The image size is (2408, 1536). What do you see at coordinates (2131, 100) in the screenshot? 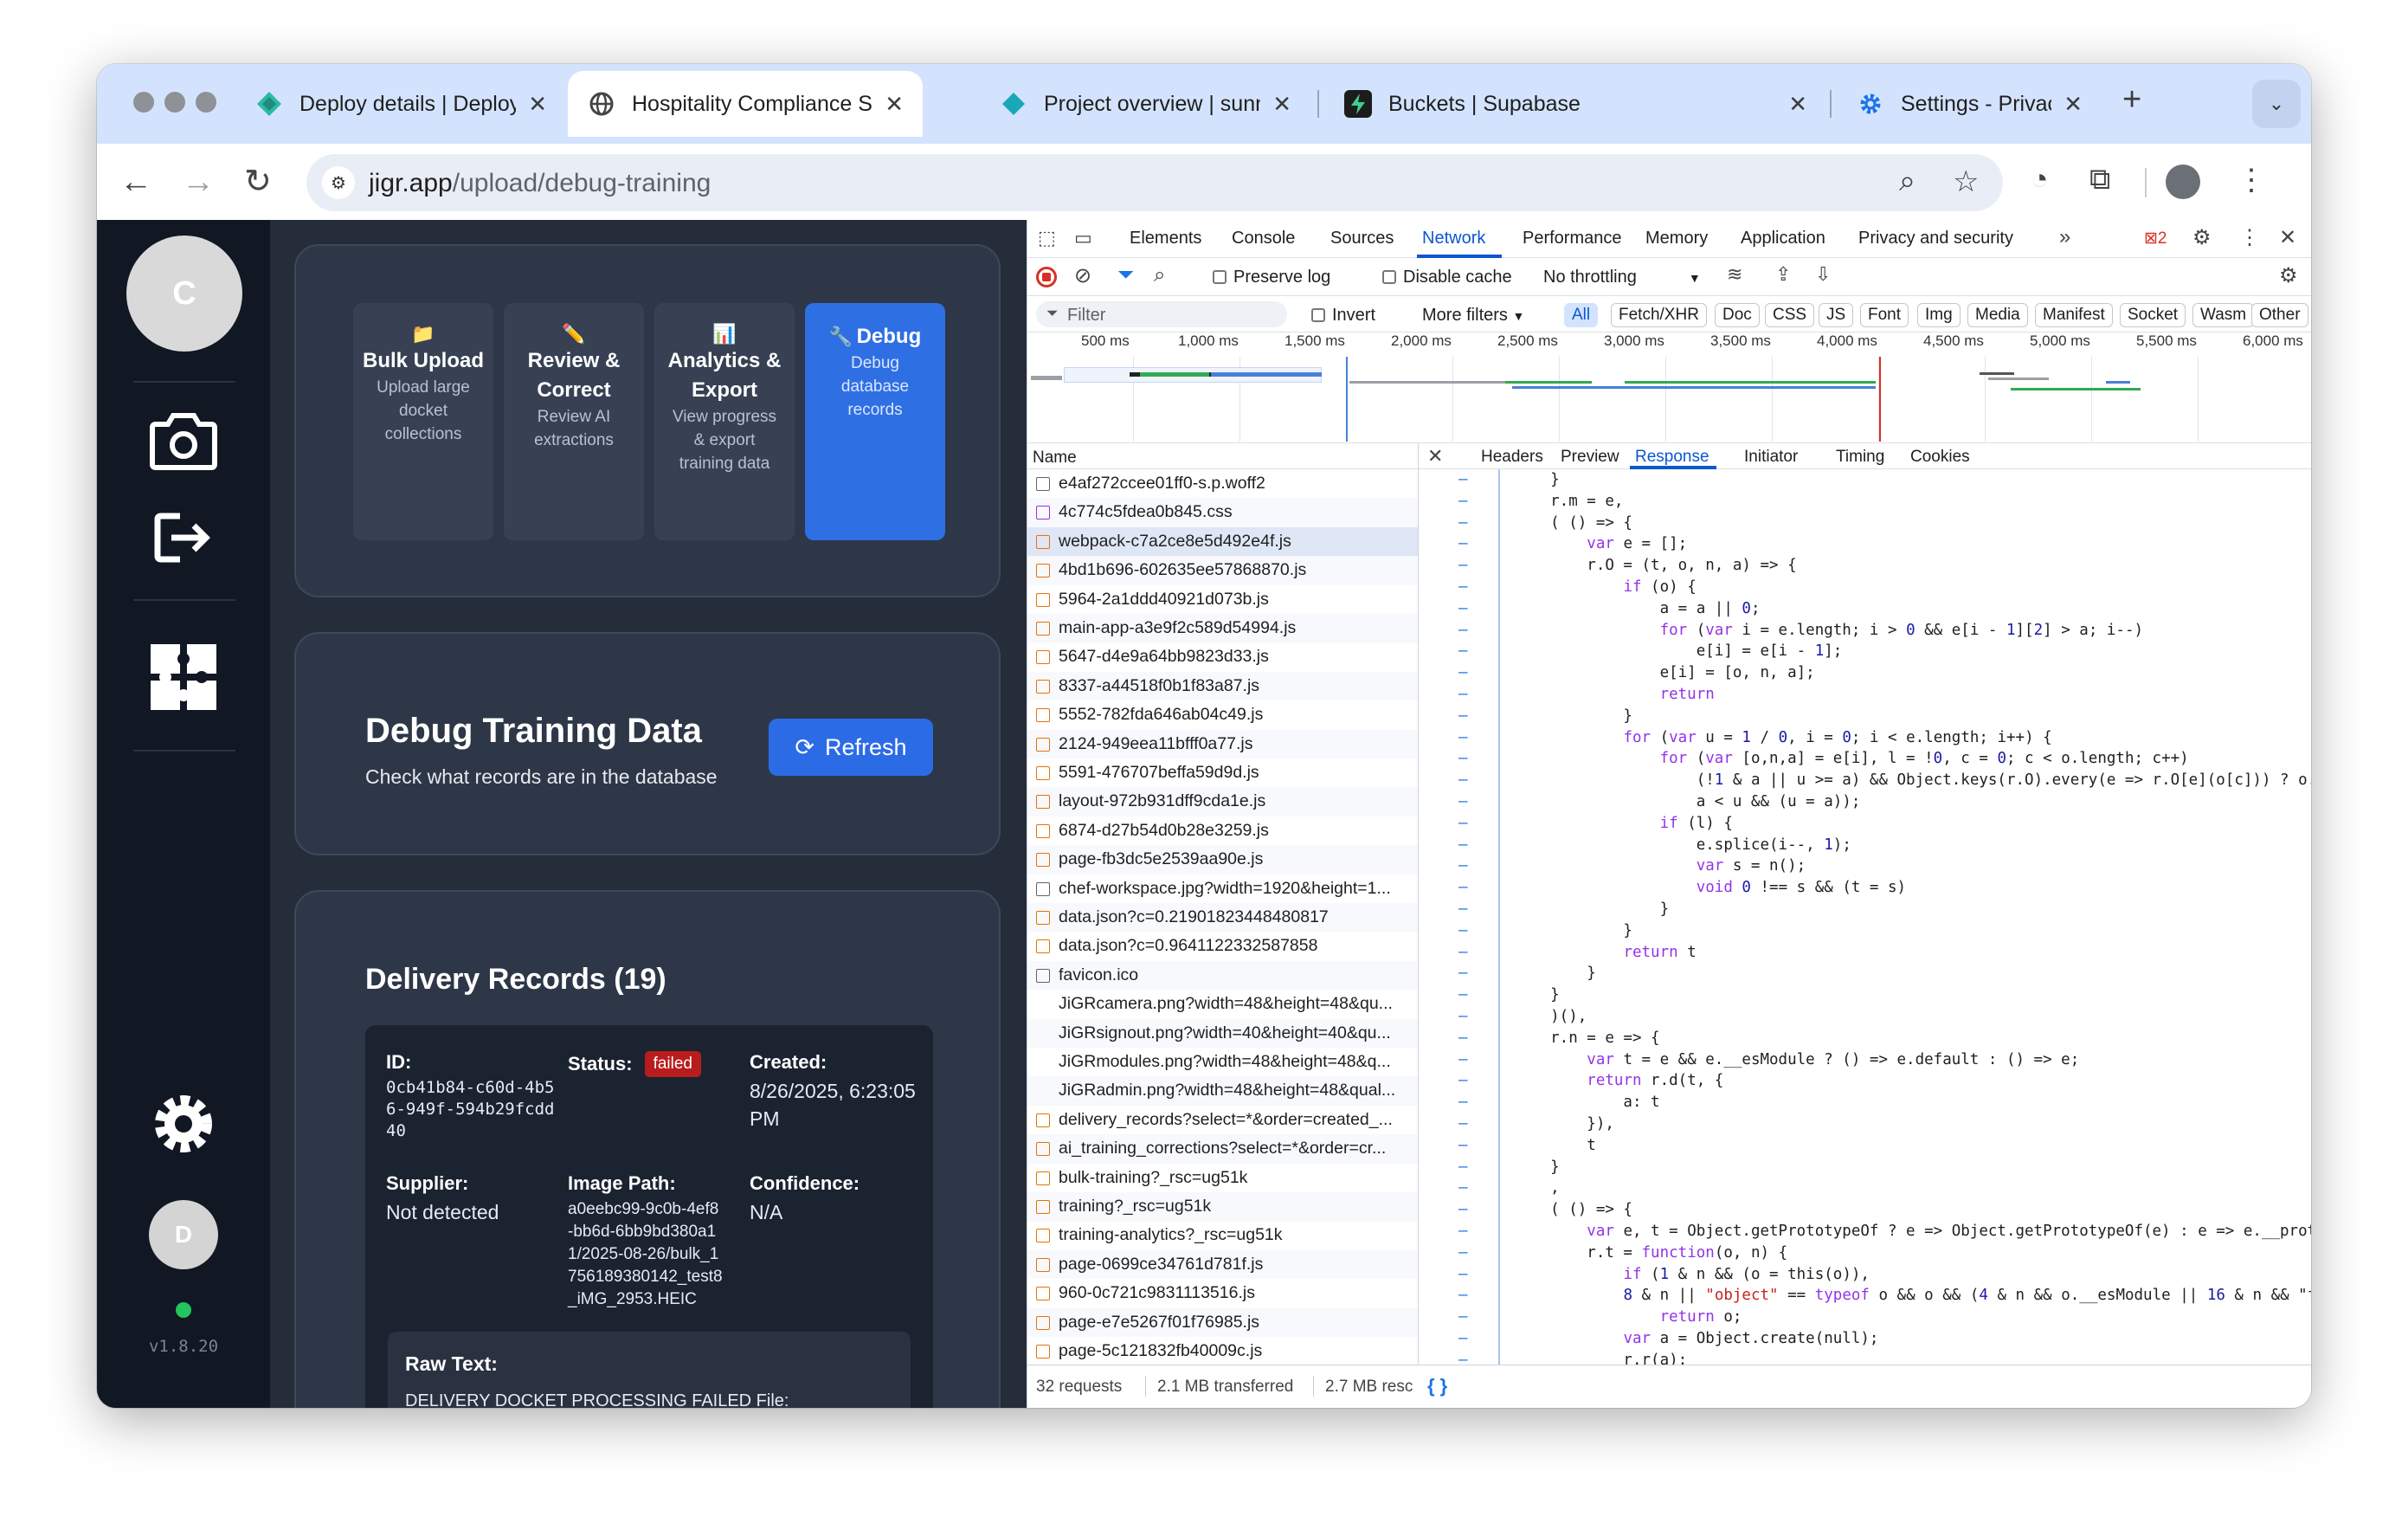
I see `new-tab-button: +` at bounding box center [2131, 100].